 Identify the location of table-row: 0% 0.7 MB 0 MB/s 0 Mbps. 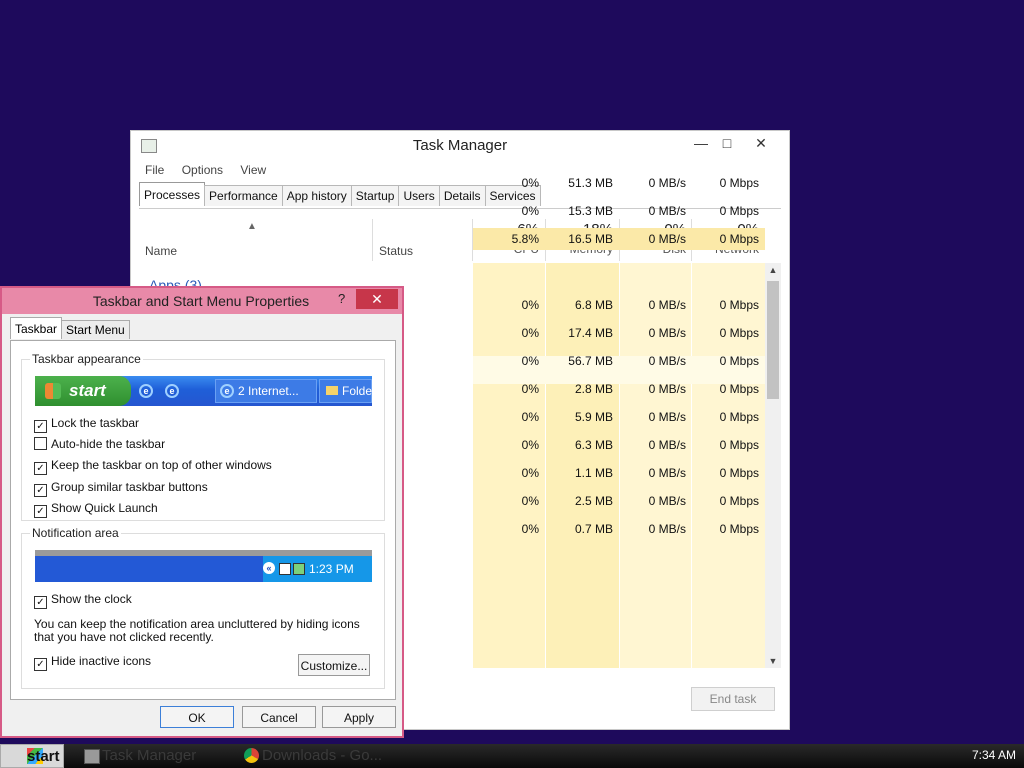
(619, 529).